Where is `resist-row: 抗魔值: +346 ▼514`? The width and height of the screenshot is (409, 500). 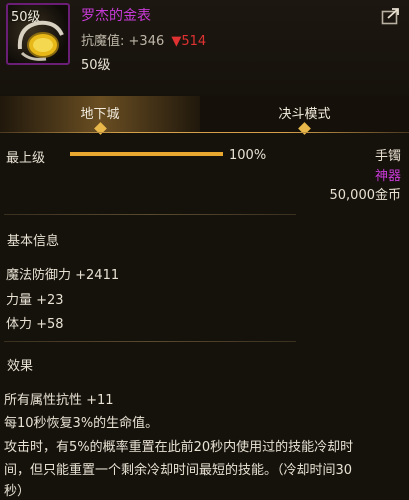
resist-row: 抗魔值: +346 ▼514 is located at coordinates (143, 39).